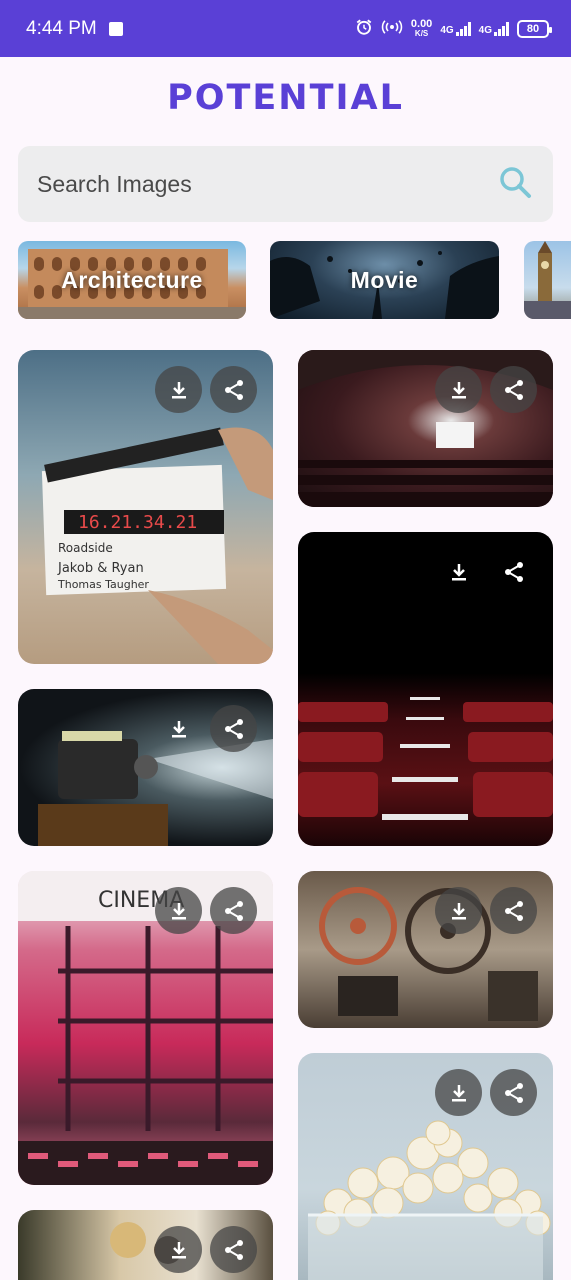 Image resolution: width=571 pixels, height=1280 pixels. Describe the element at coordinates (425, 428) in the screenshot. I see `image-card-theater` at that location.